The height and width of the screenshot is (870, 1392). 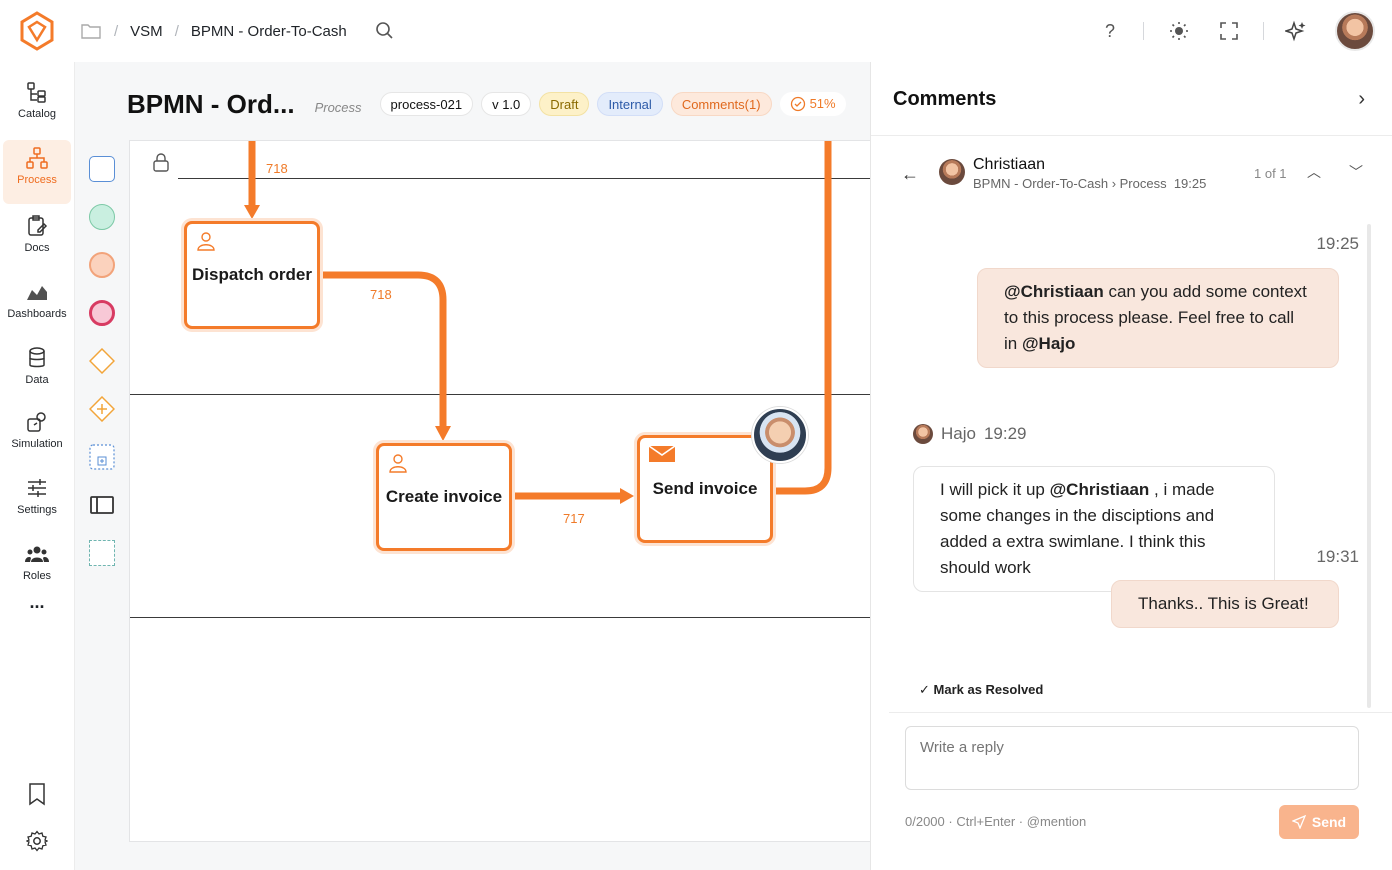 I want to click on process-id-chip: process-021, so click(x=426, y=104).